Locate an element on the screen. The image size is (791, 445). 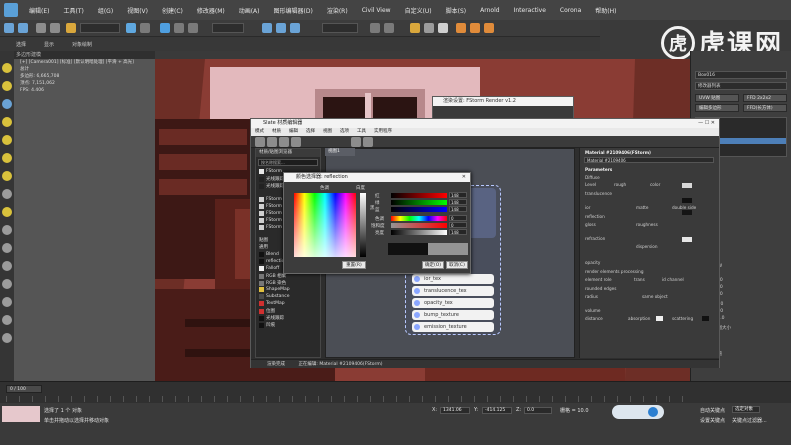
slate-menu-utilities: 实用程序 is located at coordinates (383, 132).